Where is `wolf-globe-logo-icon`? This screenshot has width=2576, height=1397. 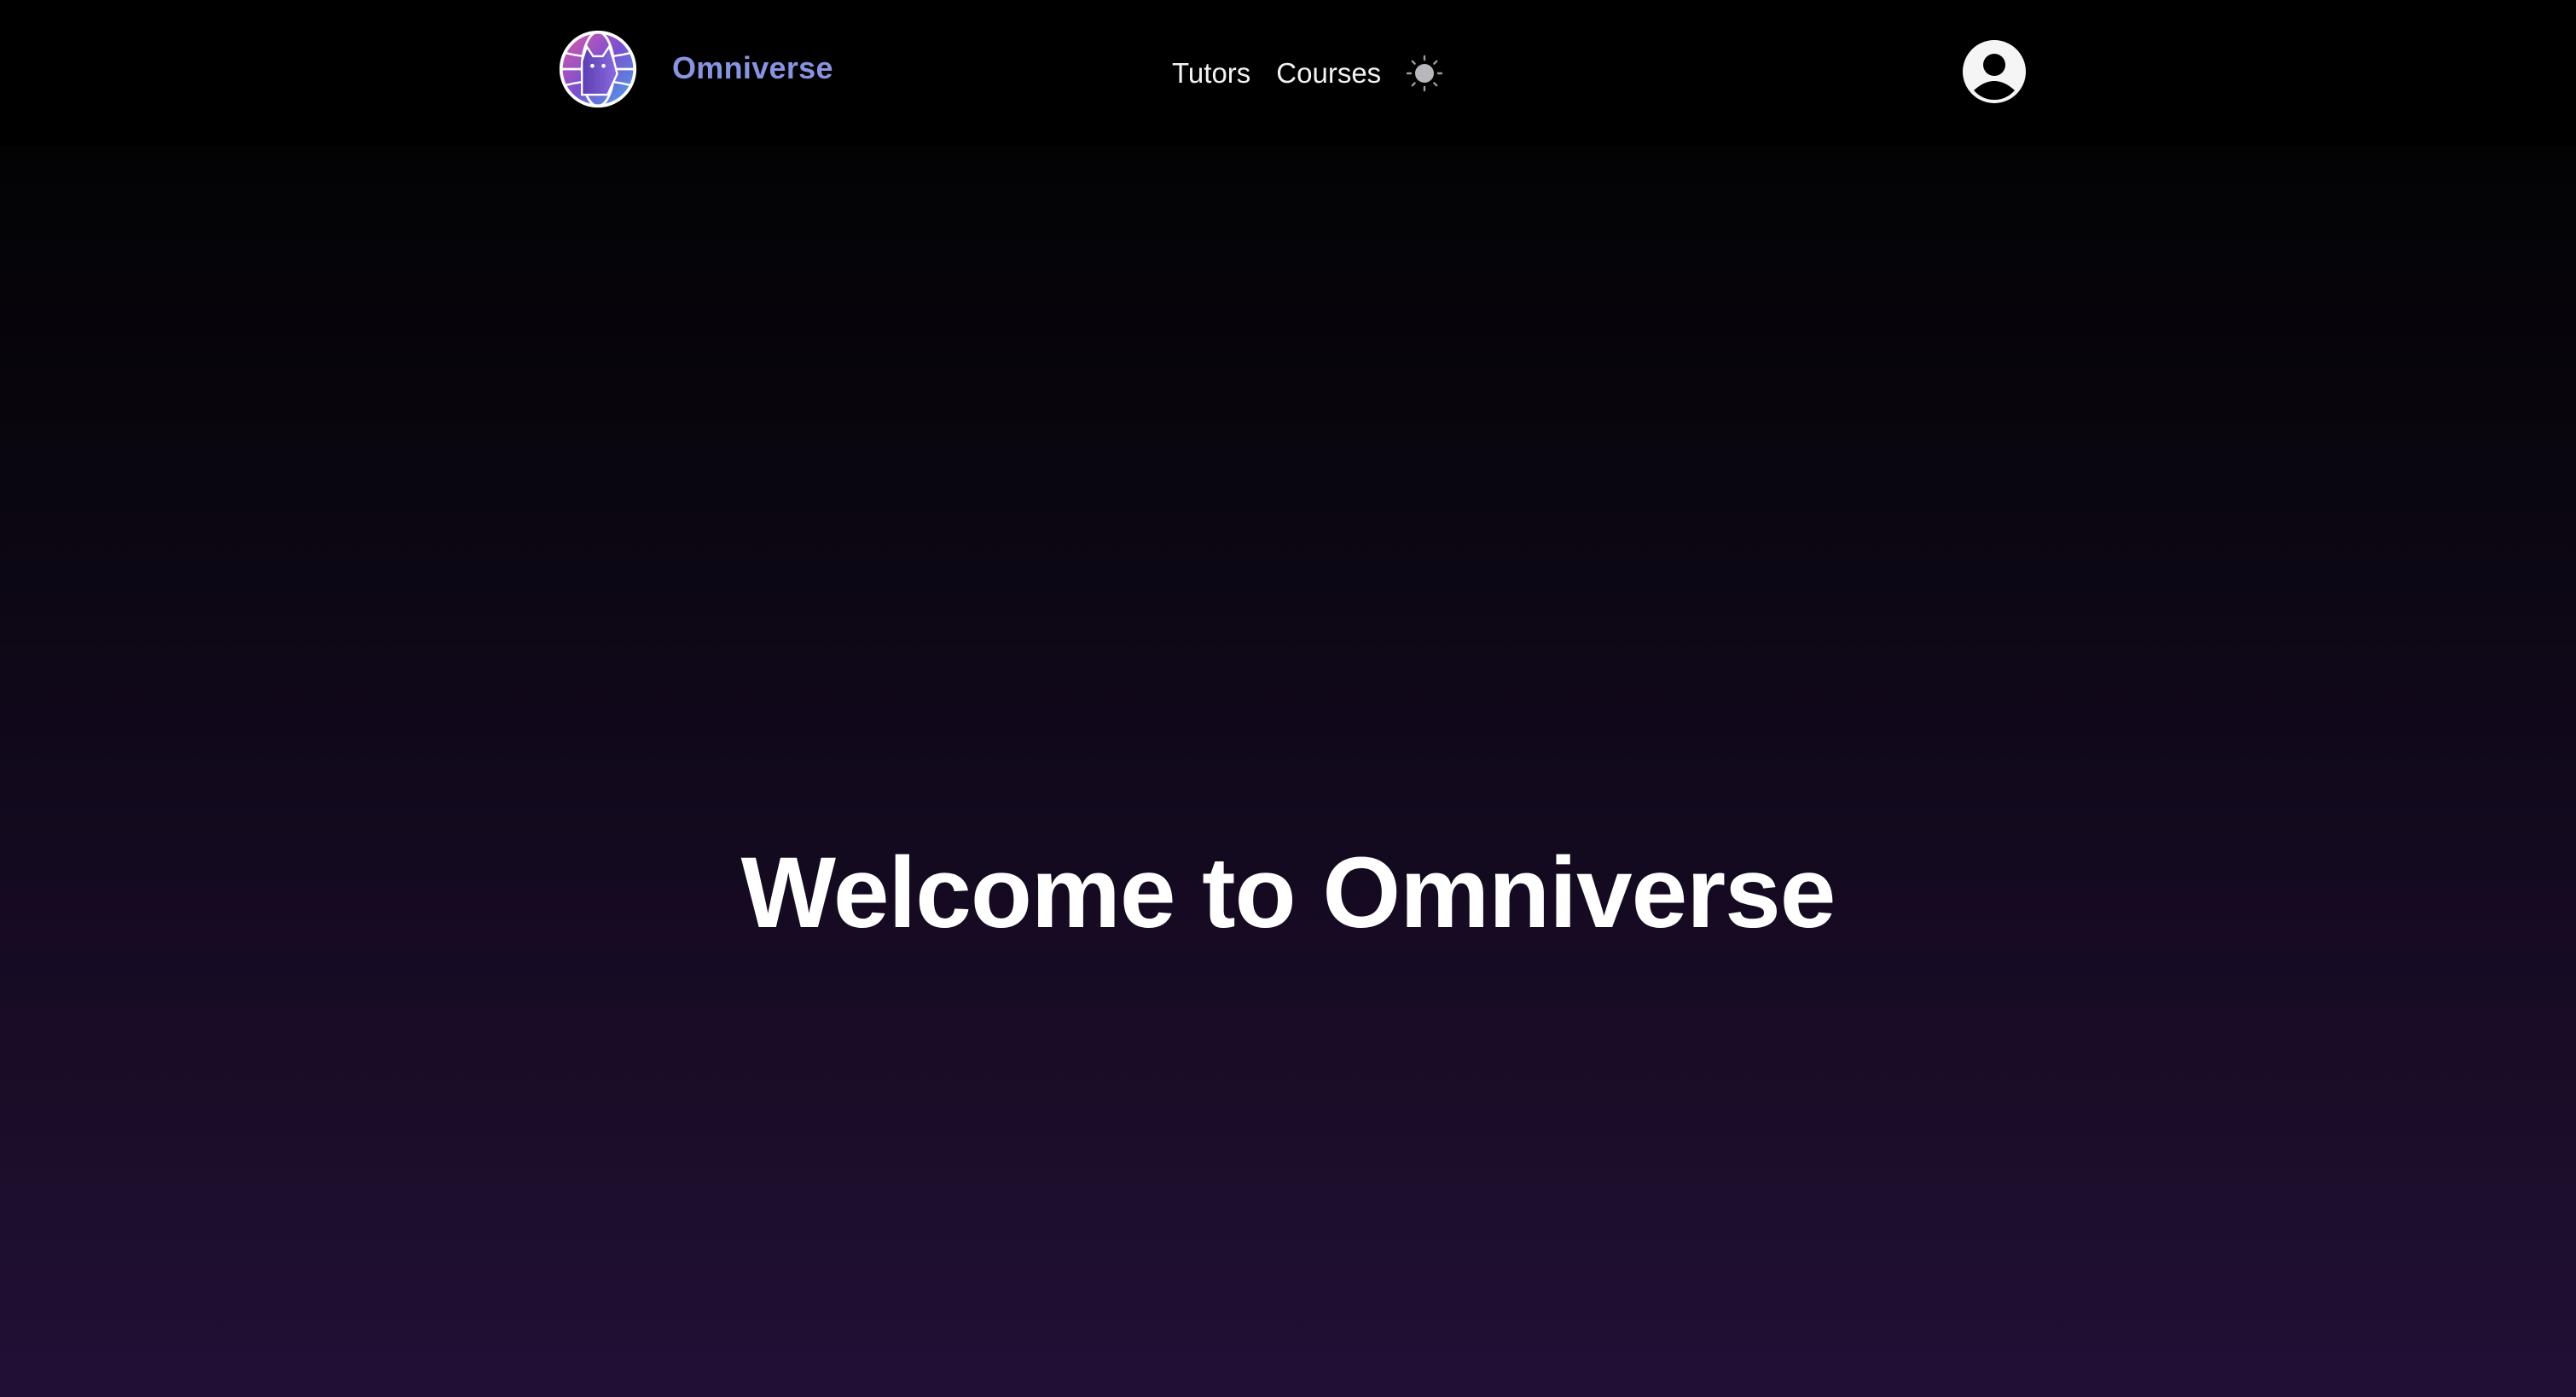 wolf-globe-logo-icon is located at coordinates (598, 69).